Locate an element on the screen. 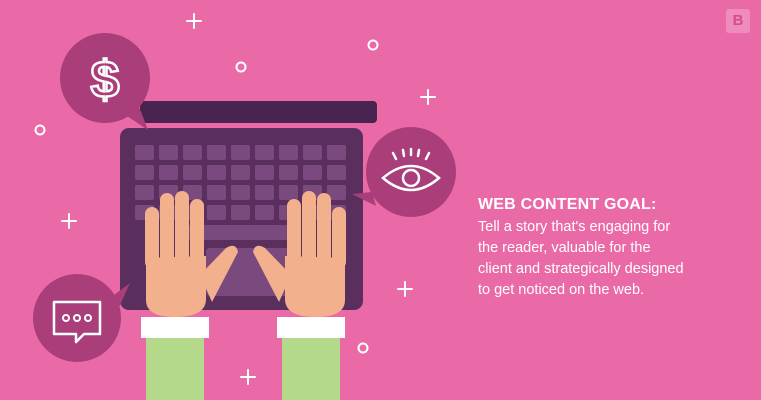 This screenshot has width=761, height=400. goal-line: client and strategically designed is located at coordinates (581, 269).